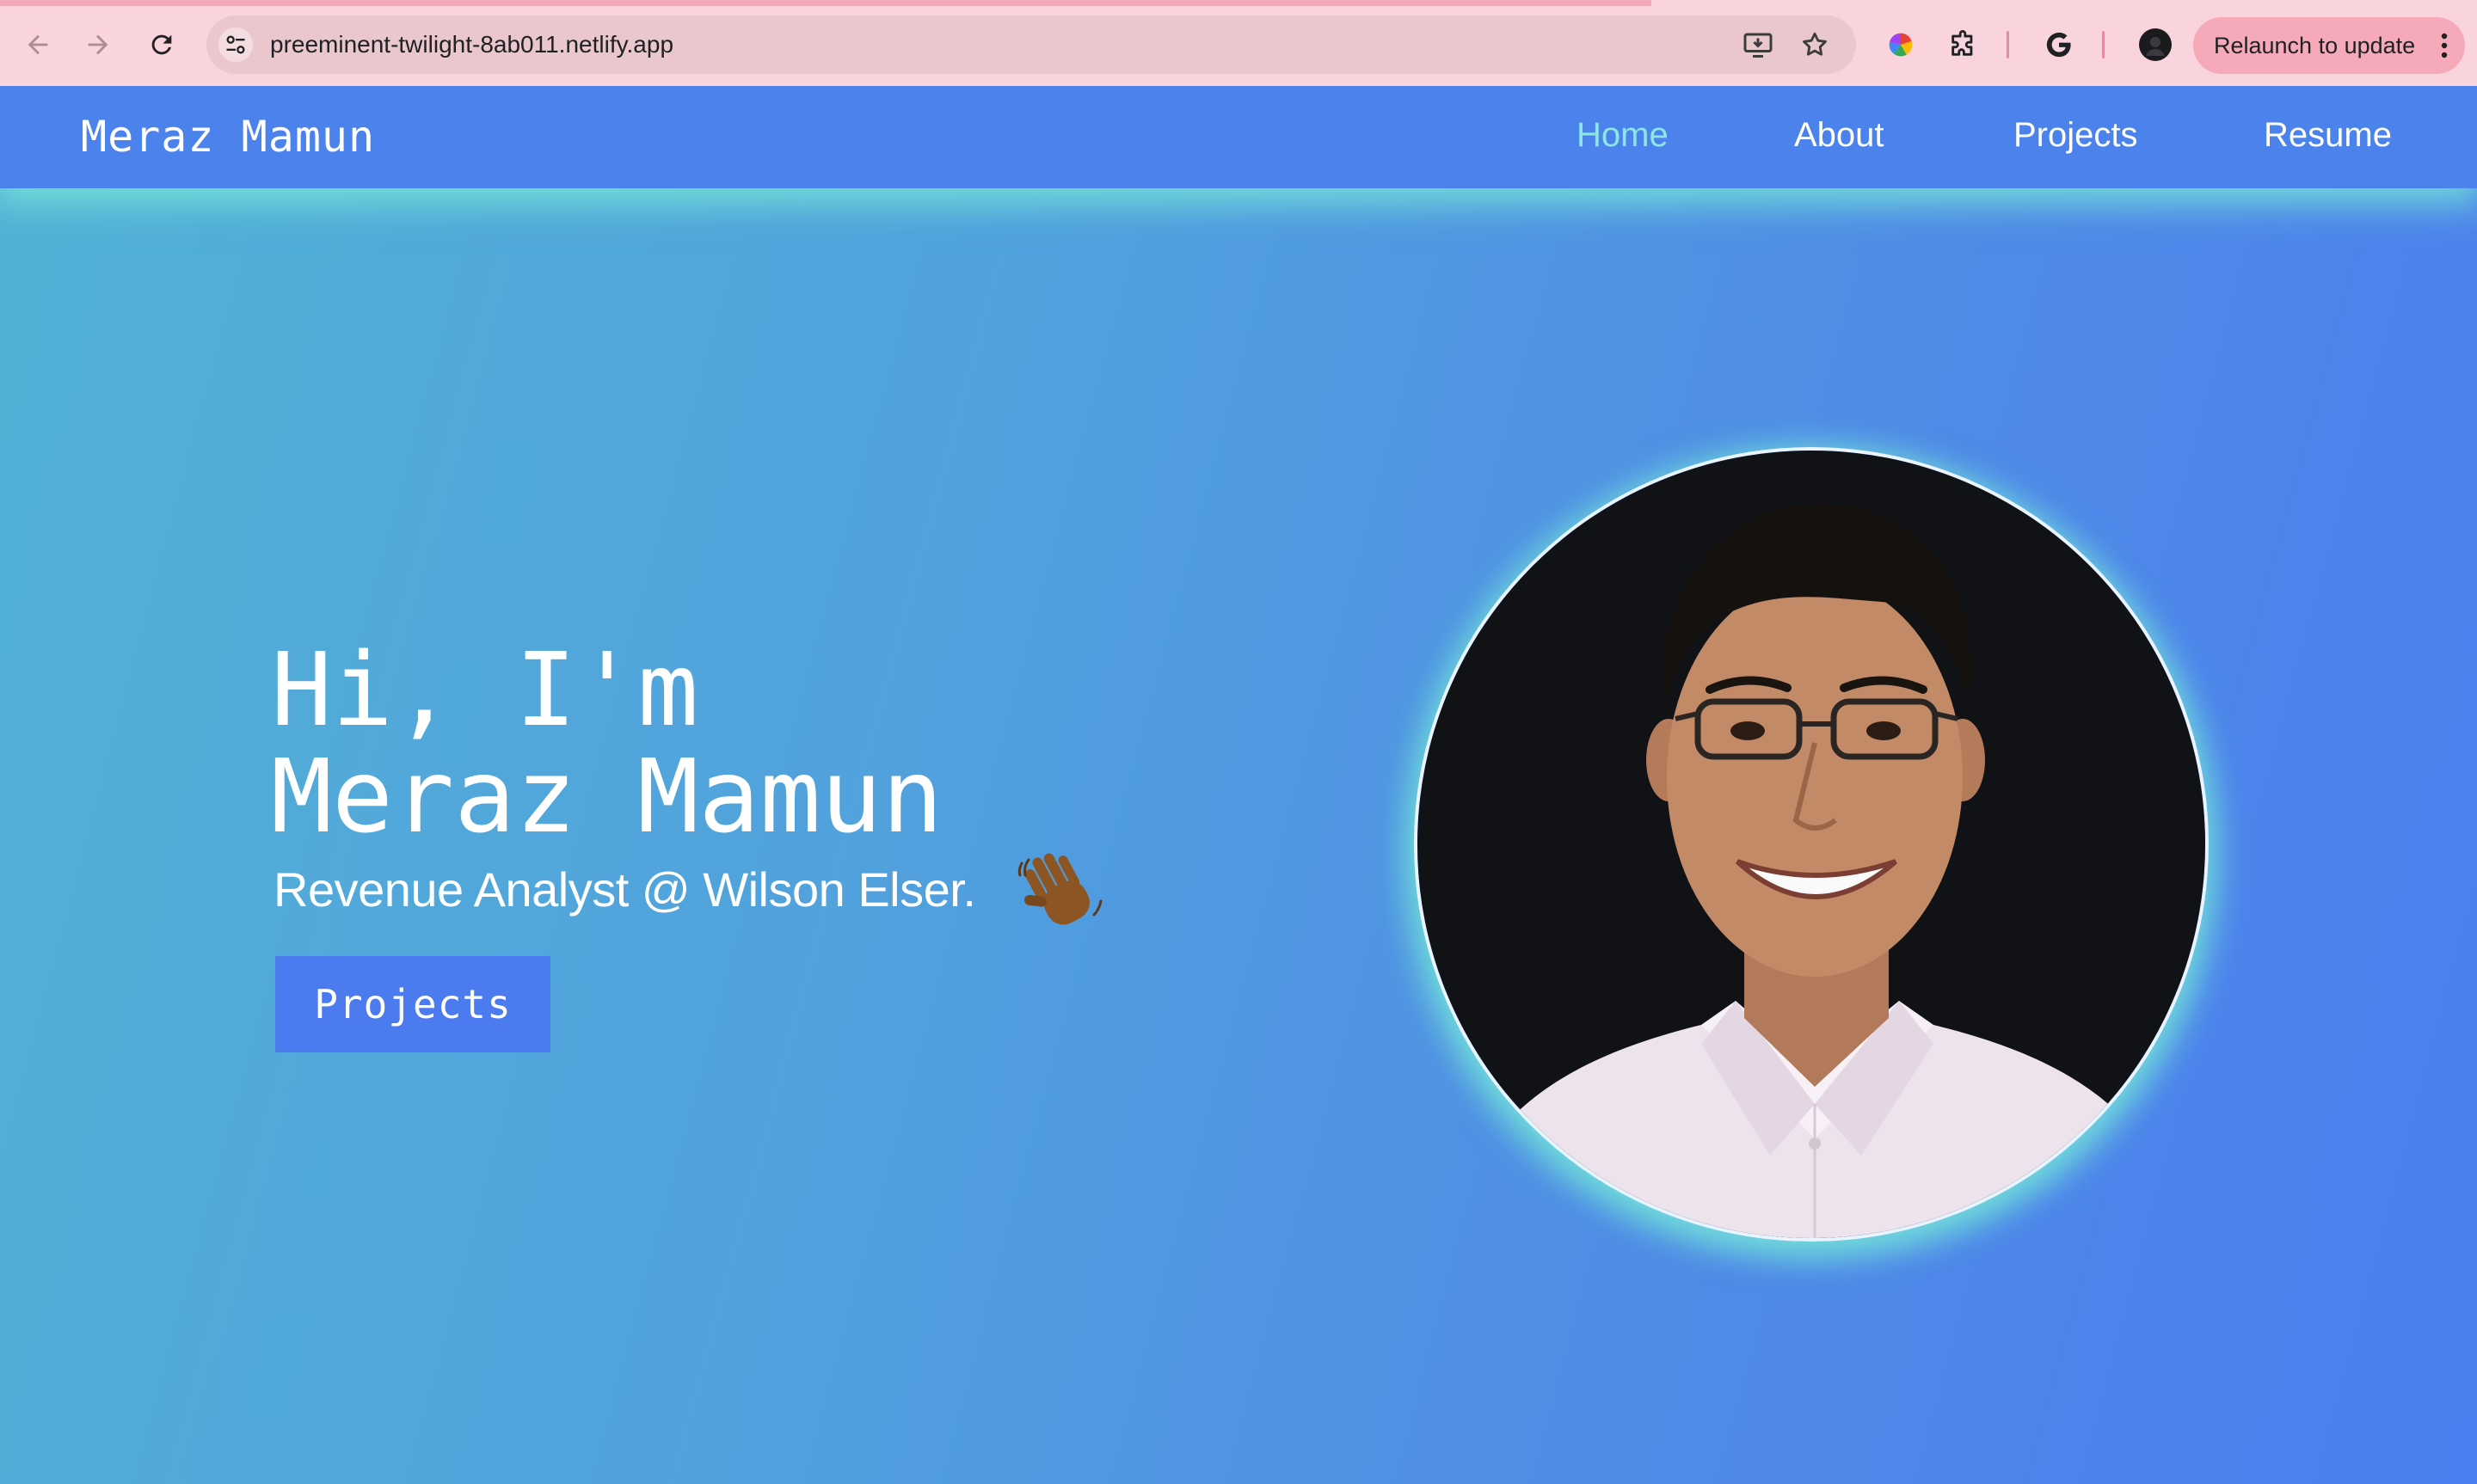  I want to click on profile-button, so click(2155, 44).